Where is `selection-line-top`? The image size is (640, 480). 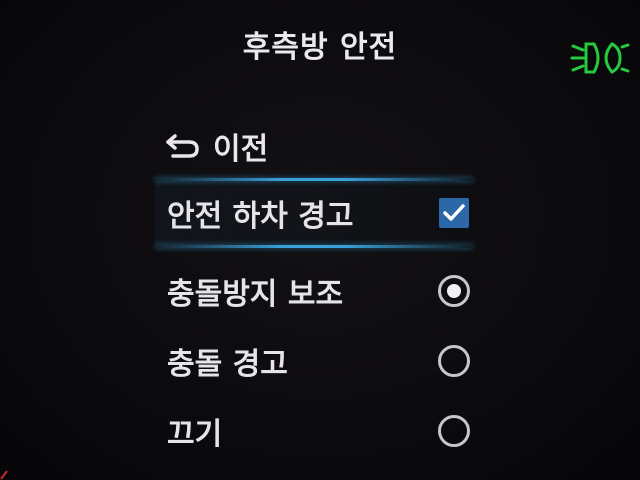 selection-line-top is located at coordinates (314, 179).